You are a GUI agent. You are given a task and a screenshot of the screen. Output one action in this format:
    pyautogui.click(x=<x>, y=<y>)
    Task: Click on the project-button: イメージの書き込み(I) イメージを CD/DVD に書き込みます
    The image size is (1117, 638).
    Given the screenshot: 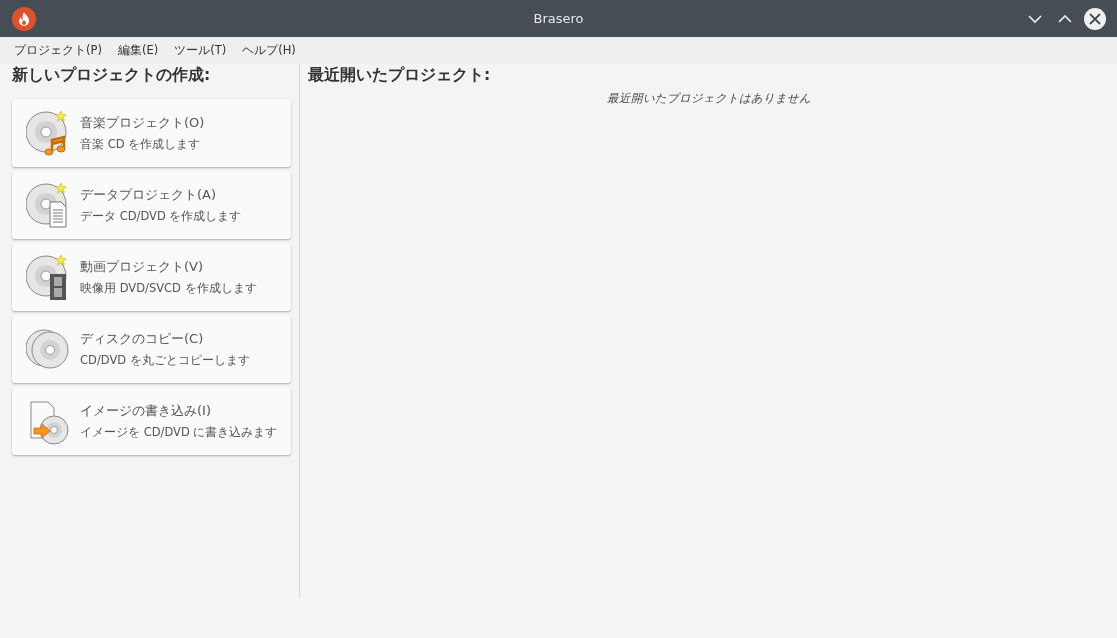 What is the action you would take?
    pyautogui.click(x=151, y=421)
    